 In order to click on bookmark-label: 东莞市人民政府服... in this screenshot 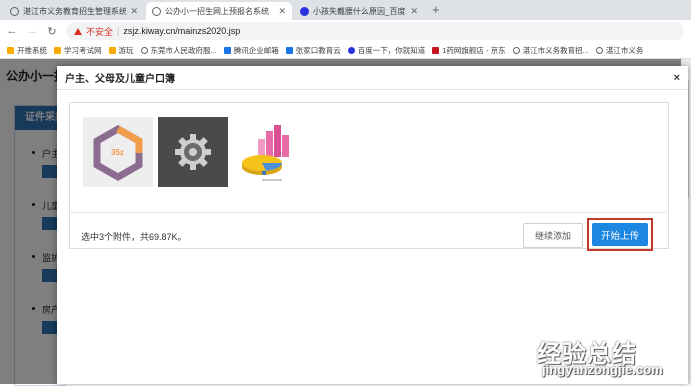, I will do `click(183, 50)`.